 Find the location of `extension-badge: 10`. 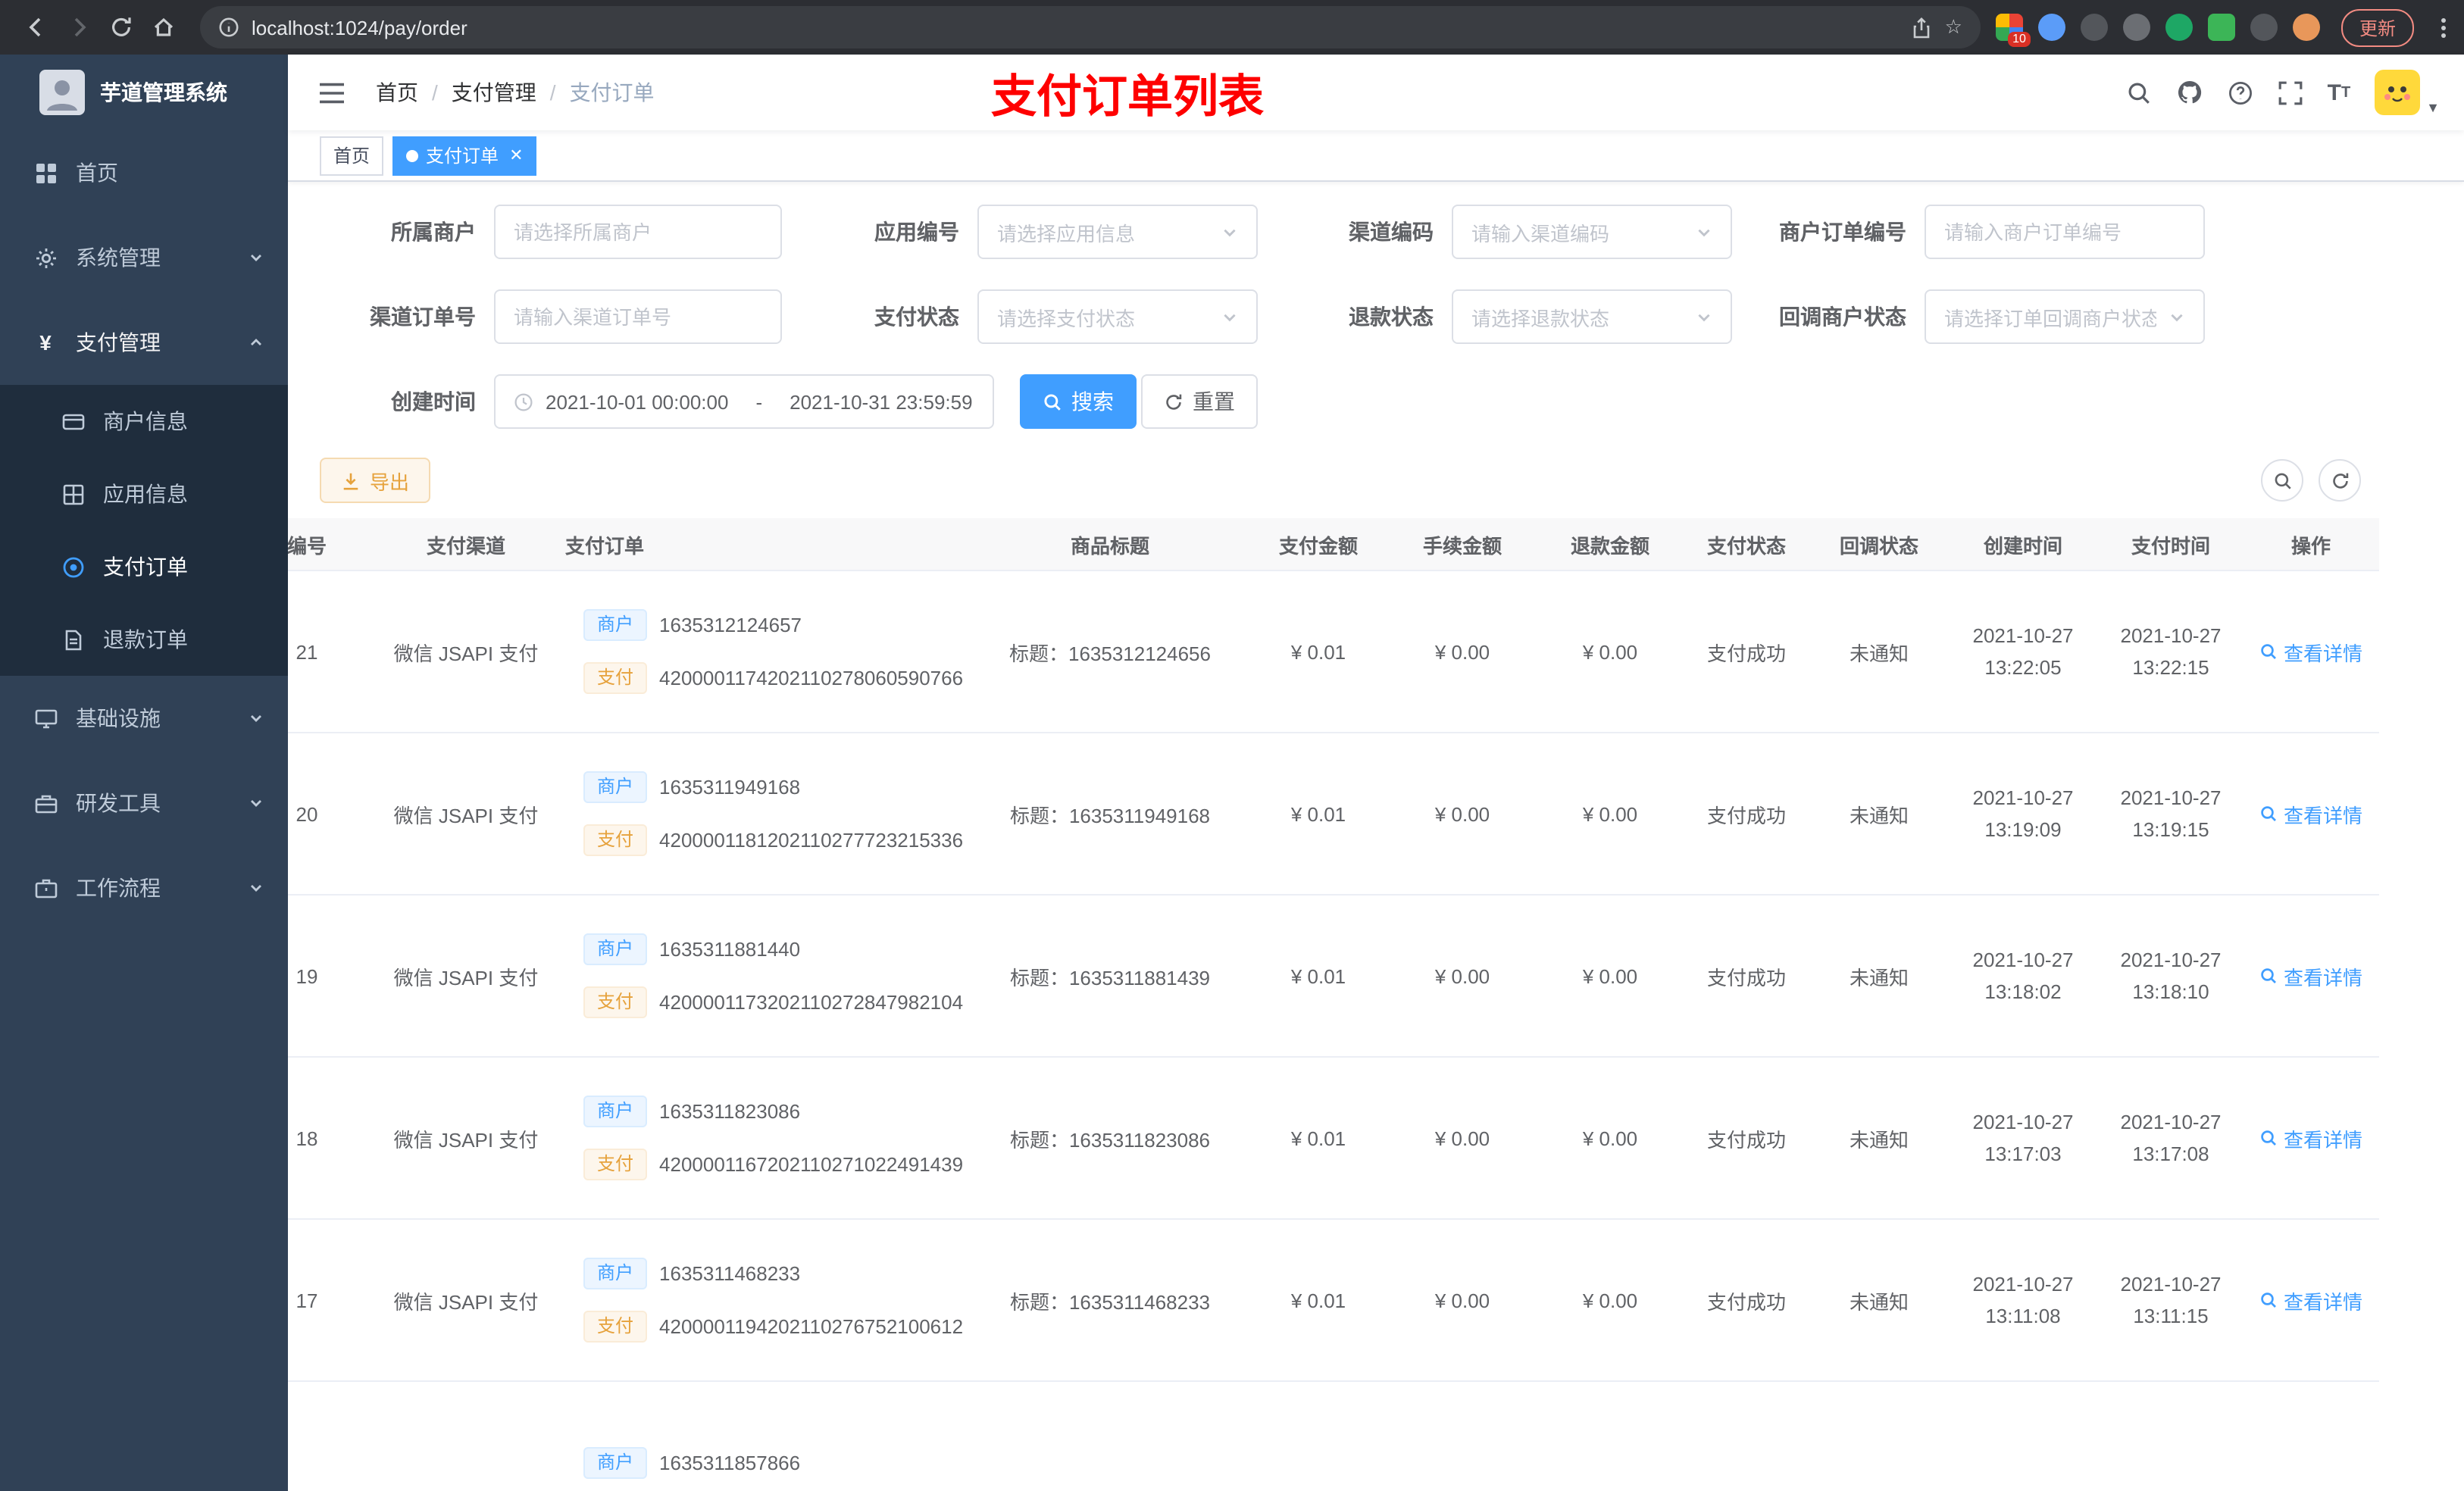

extension-badge: 10 is located at coordinates (2019, 39).